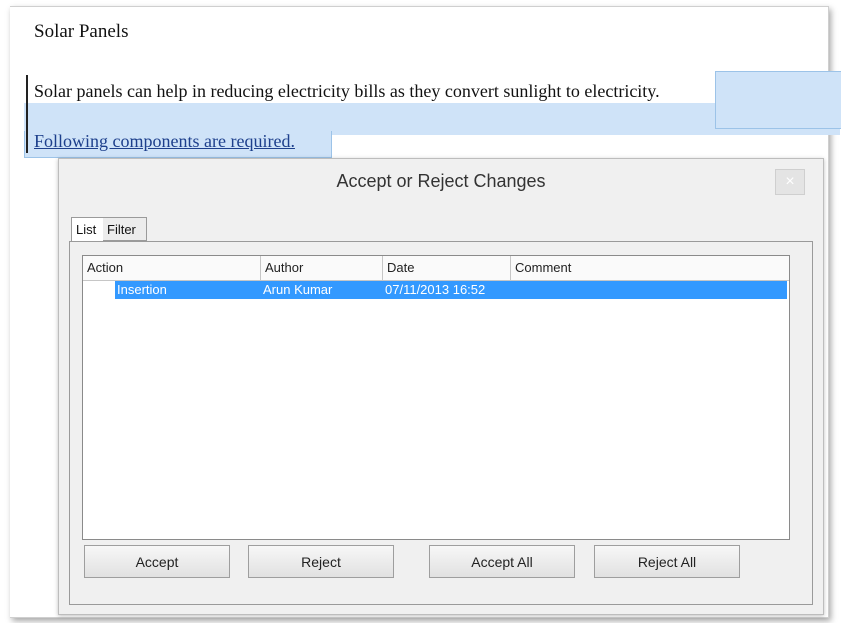 This screenshot has width=848, height=623. I want to click on reject-all-button: Reject All, so click(667, 561).